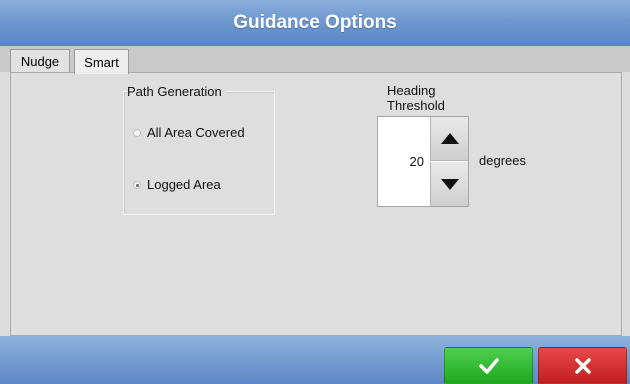 This screenshot has height=384, width=630. What do you see at coordinates (184, 184) in the screenshot?
I see `radio-label: Logged Area` at bounding box center [184, 184].